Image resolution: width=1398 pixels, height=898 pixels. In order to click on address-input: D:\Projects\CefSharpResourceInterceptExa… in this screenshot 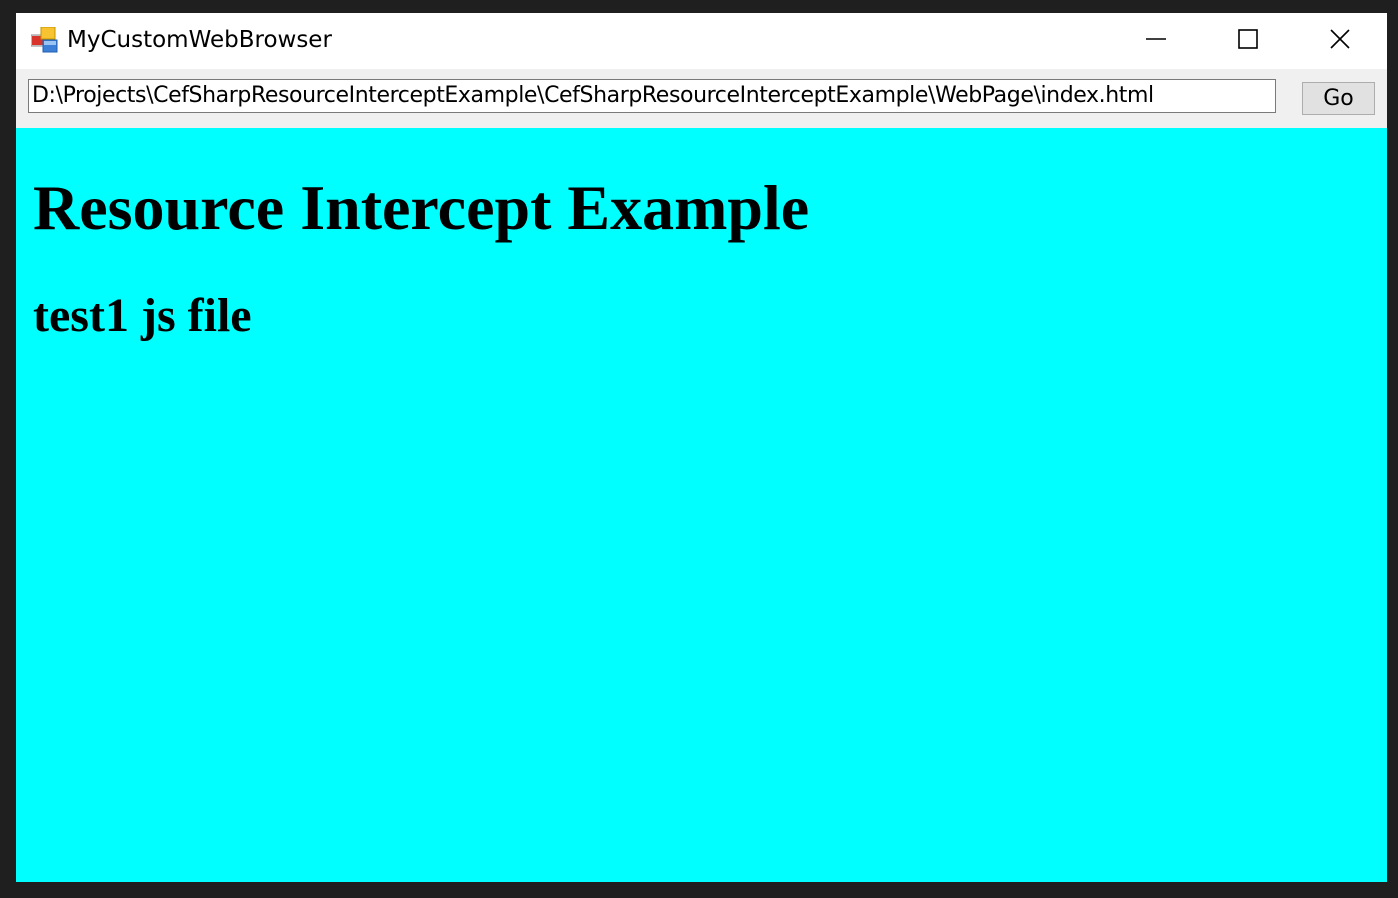, I will do `click(652, 96)`.